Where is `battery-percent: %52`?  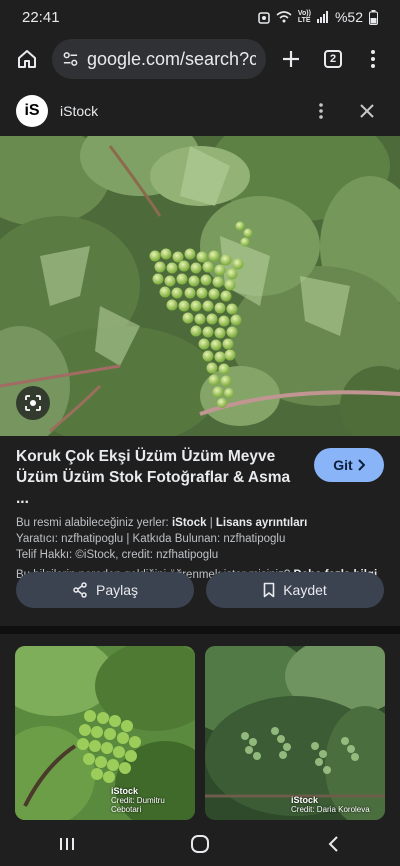
battery-percent: %52 is located at coordinates (348, 17).